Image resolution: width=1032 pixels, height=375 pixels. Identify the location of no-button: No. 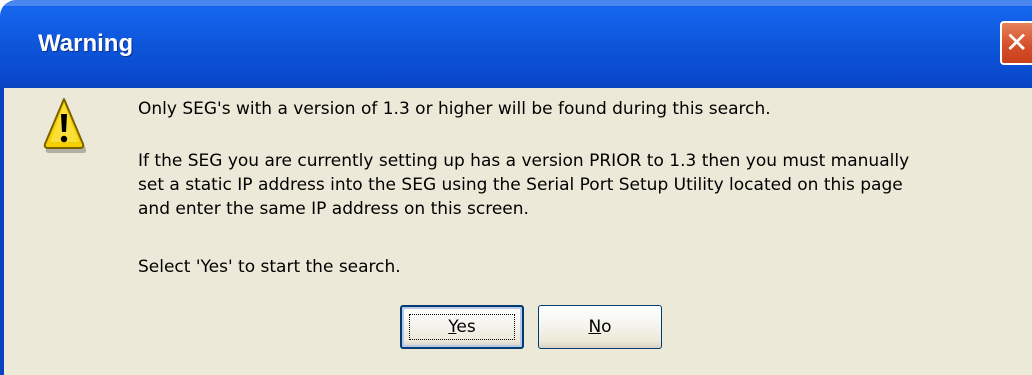
(600, 327).